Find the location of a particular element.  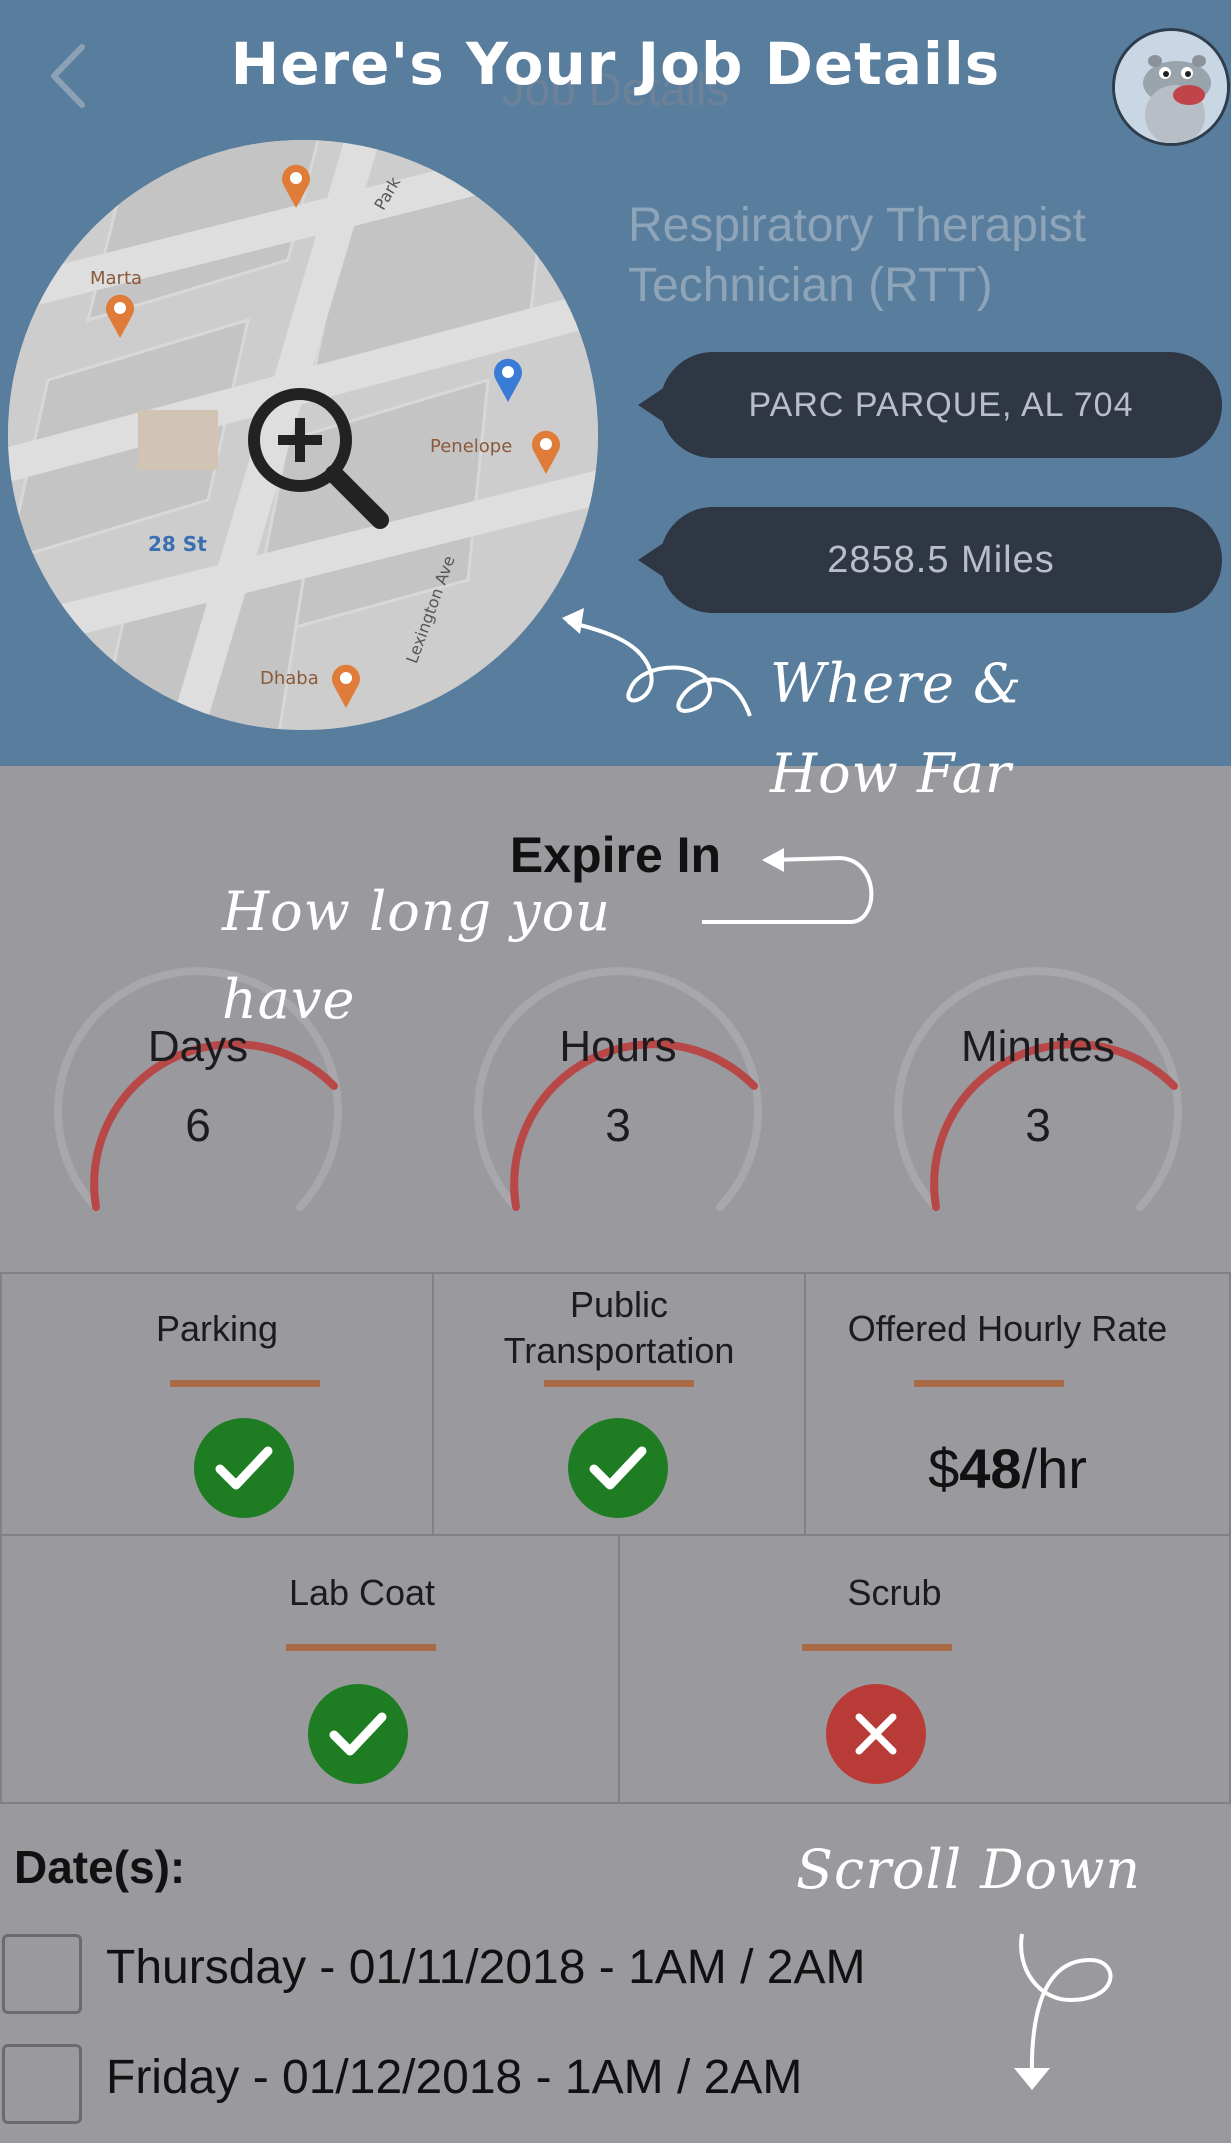

annotation-have: have is located at coordinates (289, 999).